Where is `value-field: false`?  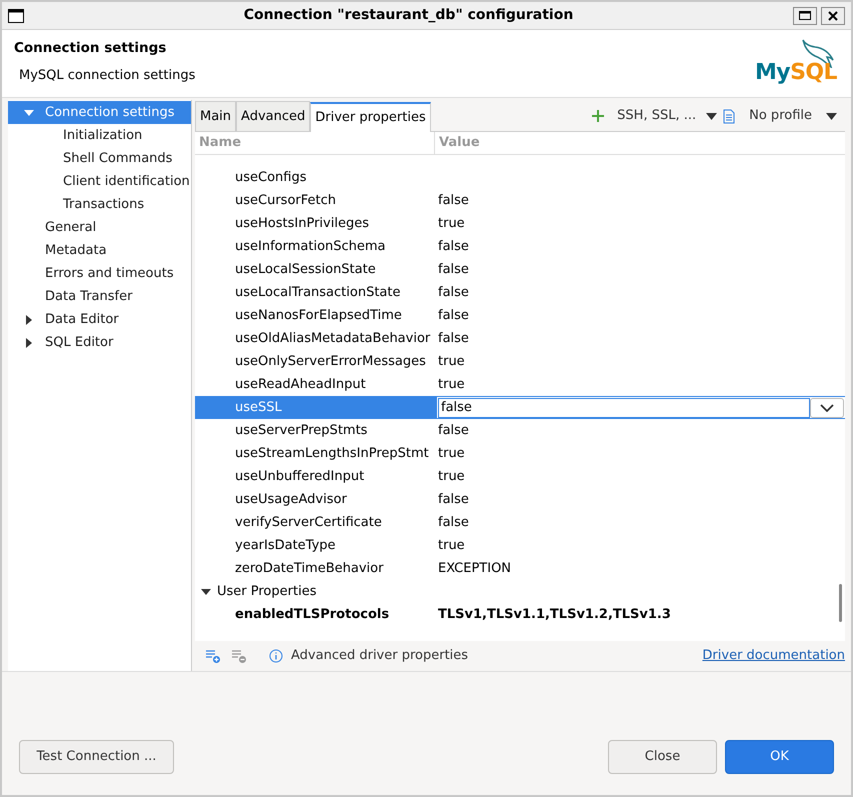
value-field: false is located at coordinates (624, 408).